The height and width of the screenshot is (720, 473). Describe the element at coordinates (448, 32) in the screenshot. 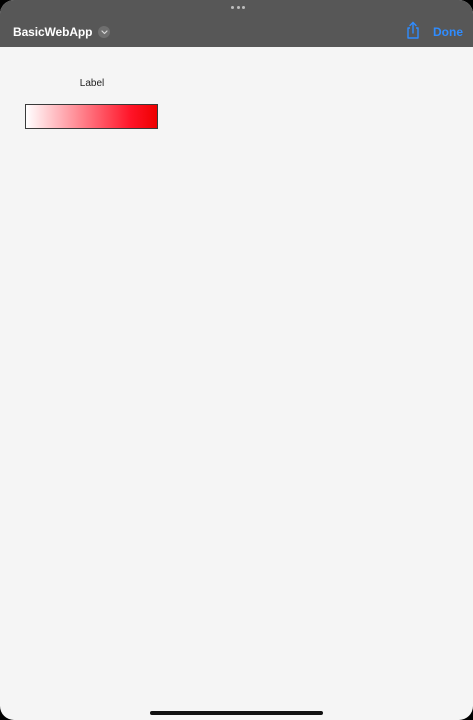

I see `done-button: Done` at that location.